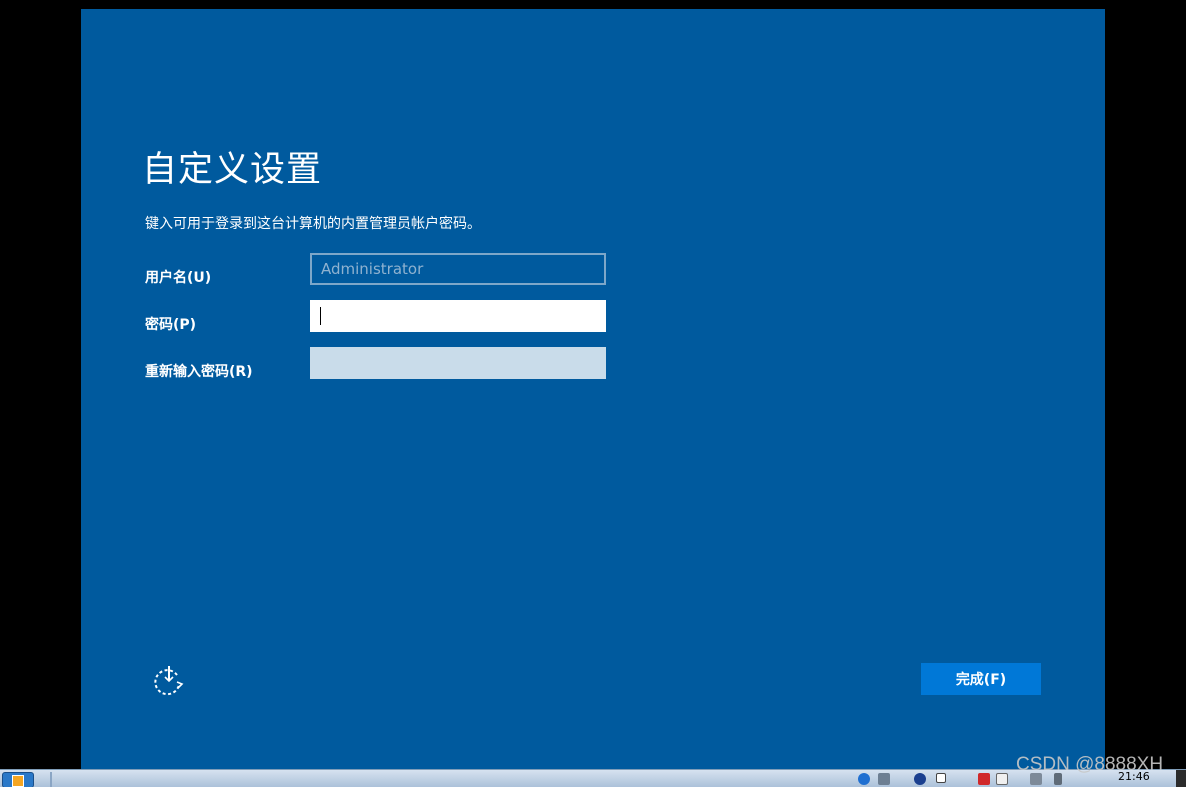 This screenshot has width=1186, height=787. I want to click on finish-button: 完成(F), so click(981, 679).